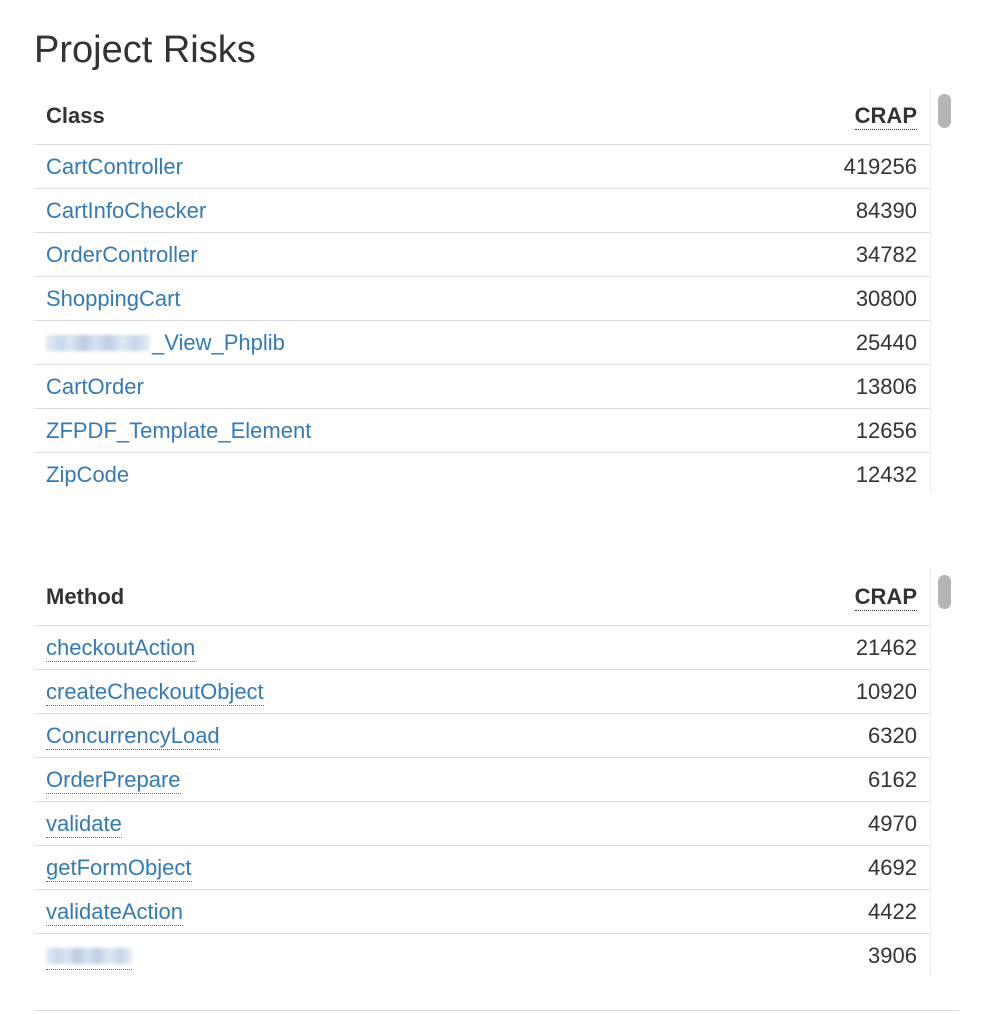 Image resolution: width=999 pixels, height=1014 pixels. I want to click on table-row: ShoppingCart 30800, so click(482, 298).